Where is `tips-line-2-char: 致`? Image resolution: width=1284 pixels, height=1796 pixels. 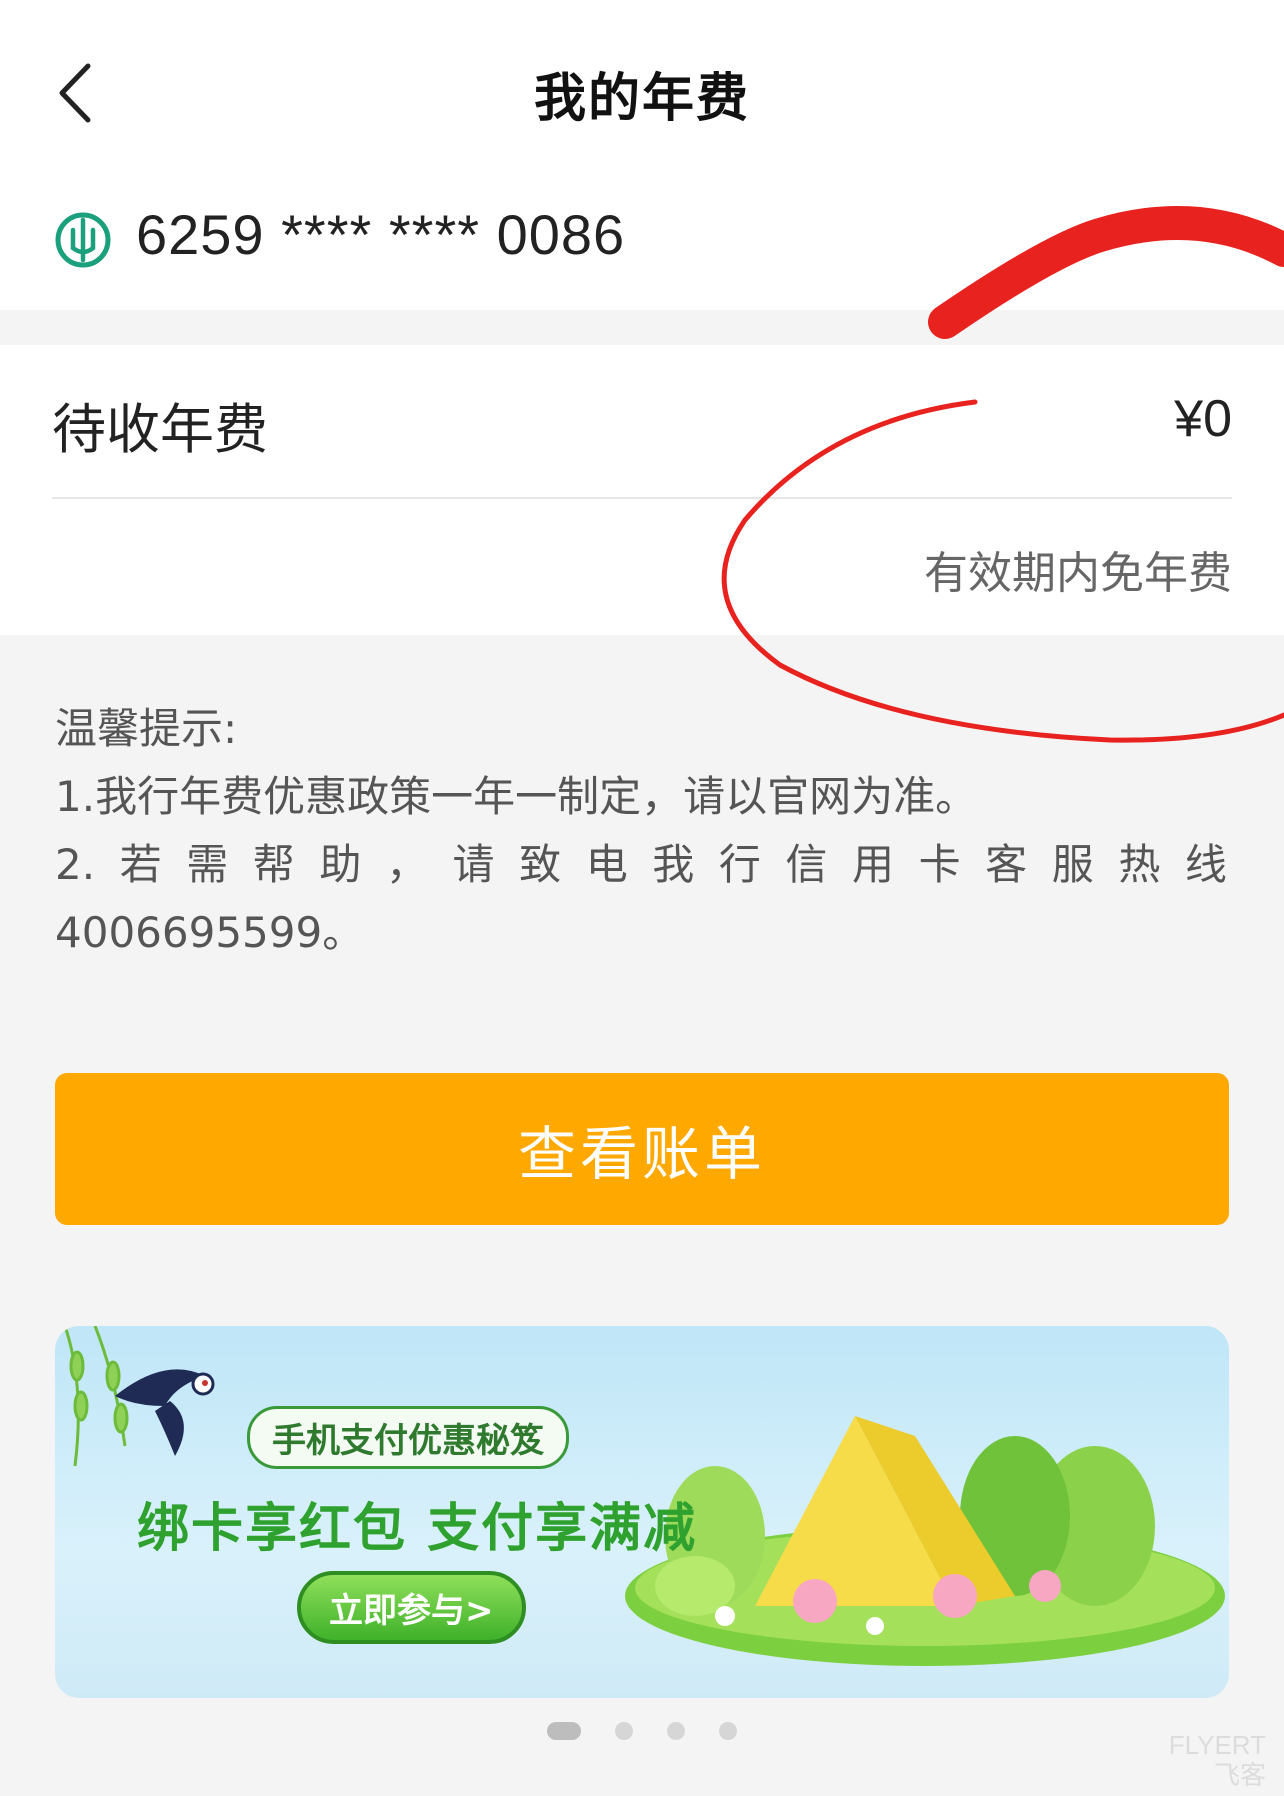 tips-line-2-char: 致 is located at coordinates (540, 864).